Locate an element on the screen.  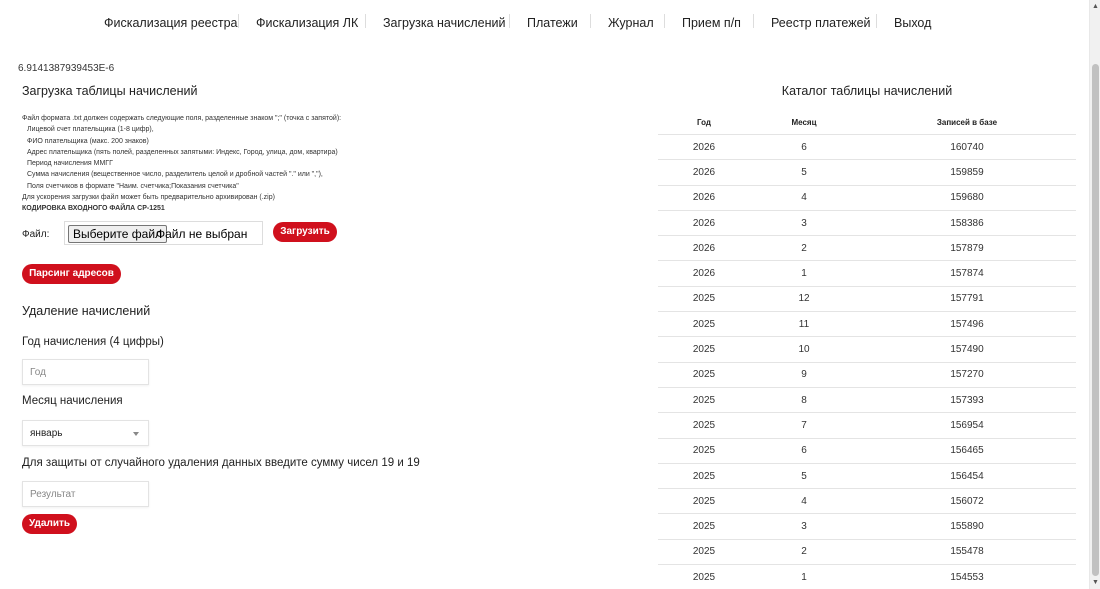
cell-records: 157490 is located at coordinates (967, 350).